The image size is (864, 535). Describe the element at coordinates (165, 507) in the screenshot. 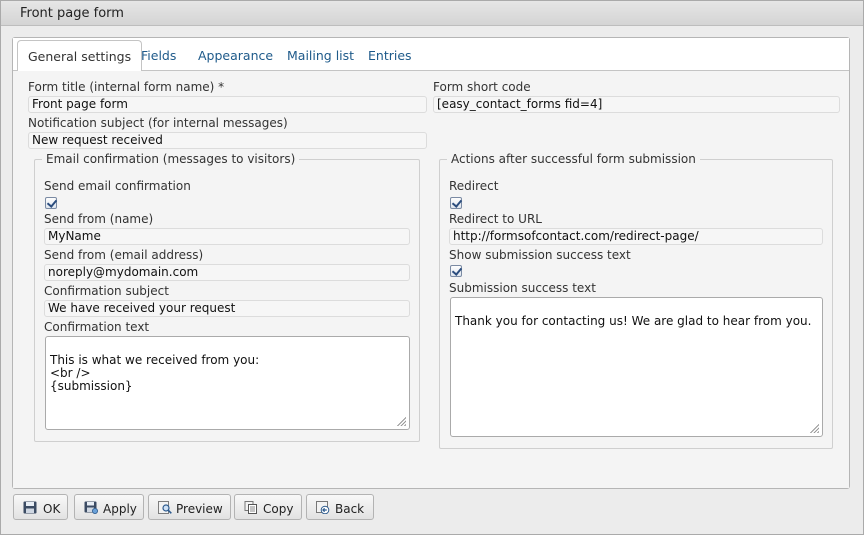

I see `preview-magnifier-icon` at that location.